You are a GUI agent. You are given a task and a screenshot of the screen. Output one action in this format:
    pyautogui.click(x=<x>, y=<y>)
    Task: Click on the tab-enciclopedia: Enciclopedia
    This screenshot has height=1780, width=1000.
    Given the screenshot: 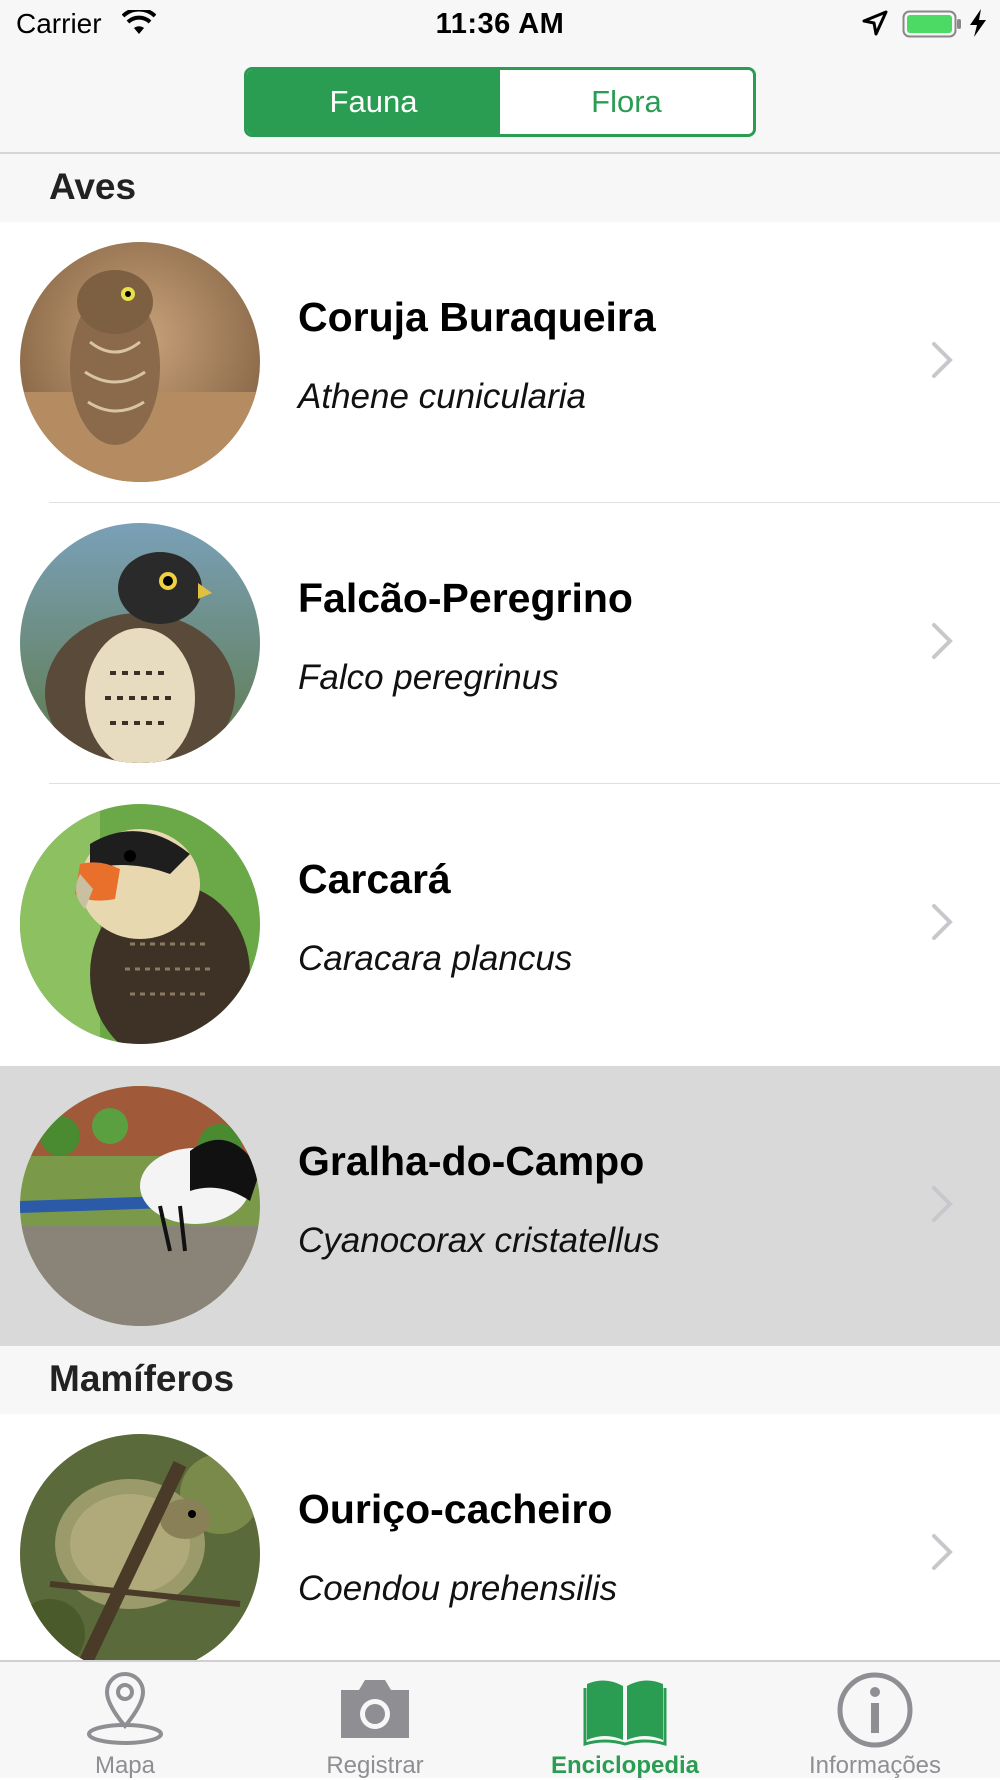 What is the action you would take?
    pyautogui.click(x=625, y=1721)
    